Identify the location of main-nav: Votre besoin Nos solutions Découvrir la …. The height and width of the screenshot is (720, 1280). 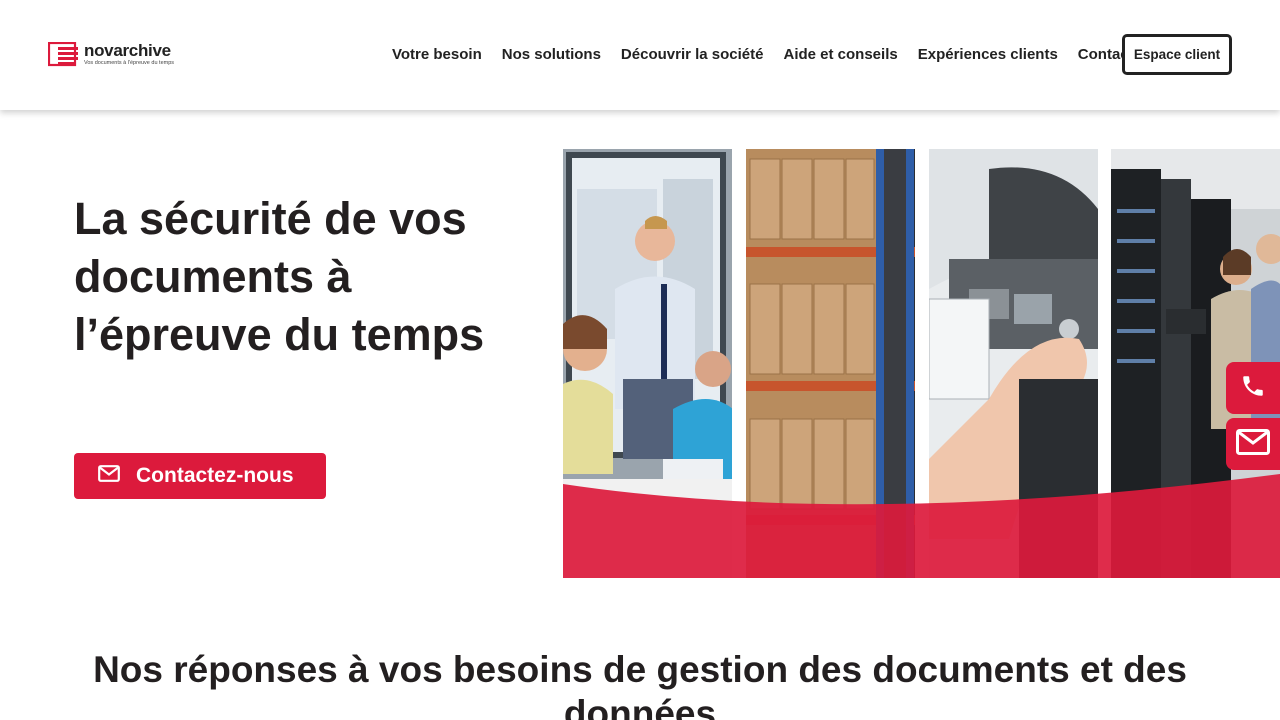
(763, 55).